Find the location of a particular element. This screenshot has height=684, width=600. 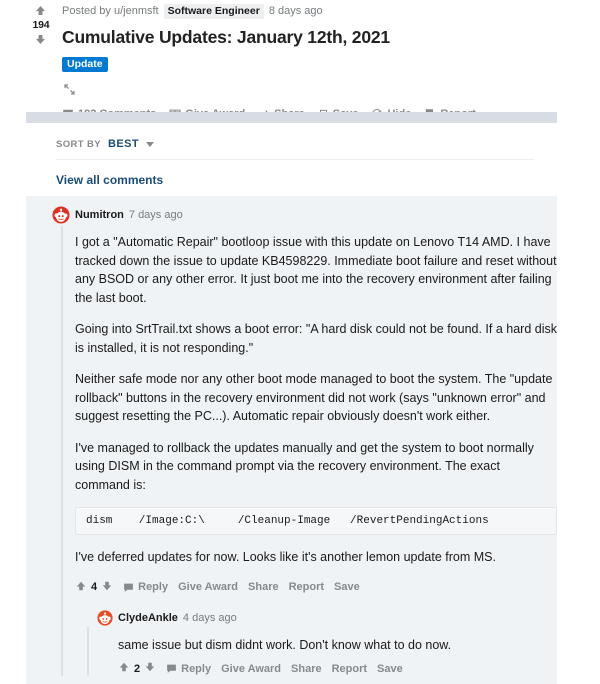

post-title: Cumulative Updates: January 12th, 2021 is located at coordinates (226, 37).